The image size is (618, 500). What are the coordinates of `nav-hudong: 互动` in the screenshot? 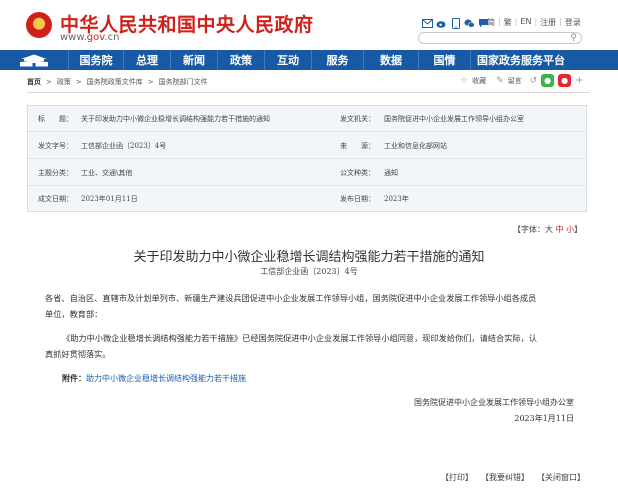 It's located at (287, 60).